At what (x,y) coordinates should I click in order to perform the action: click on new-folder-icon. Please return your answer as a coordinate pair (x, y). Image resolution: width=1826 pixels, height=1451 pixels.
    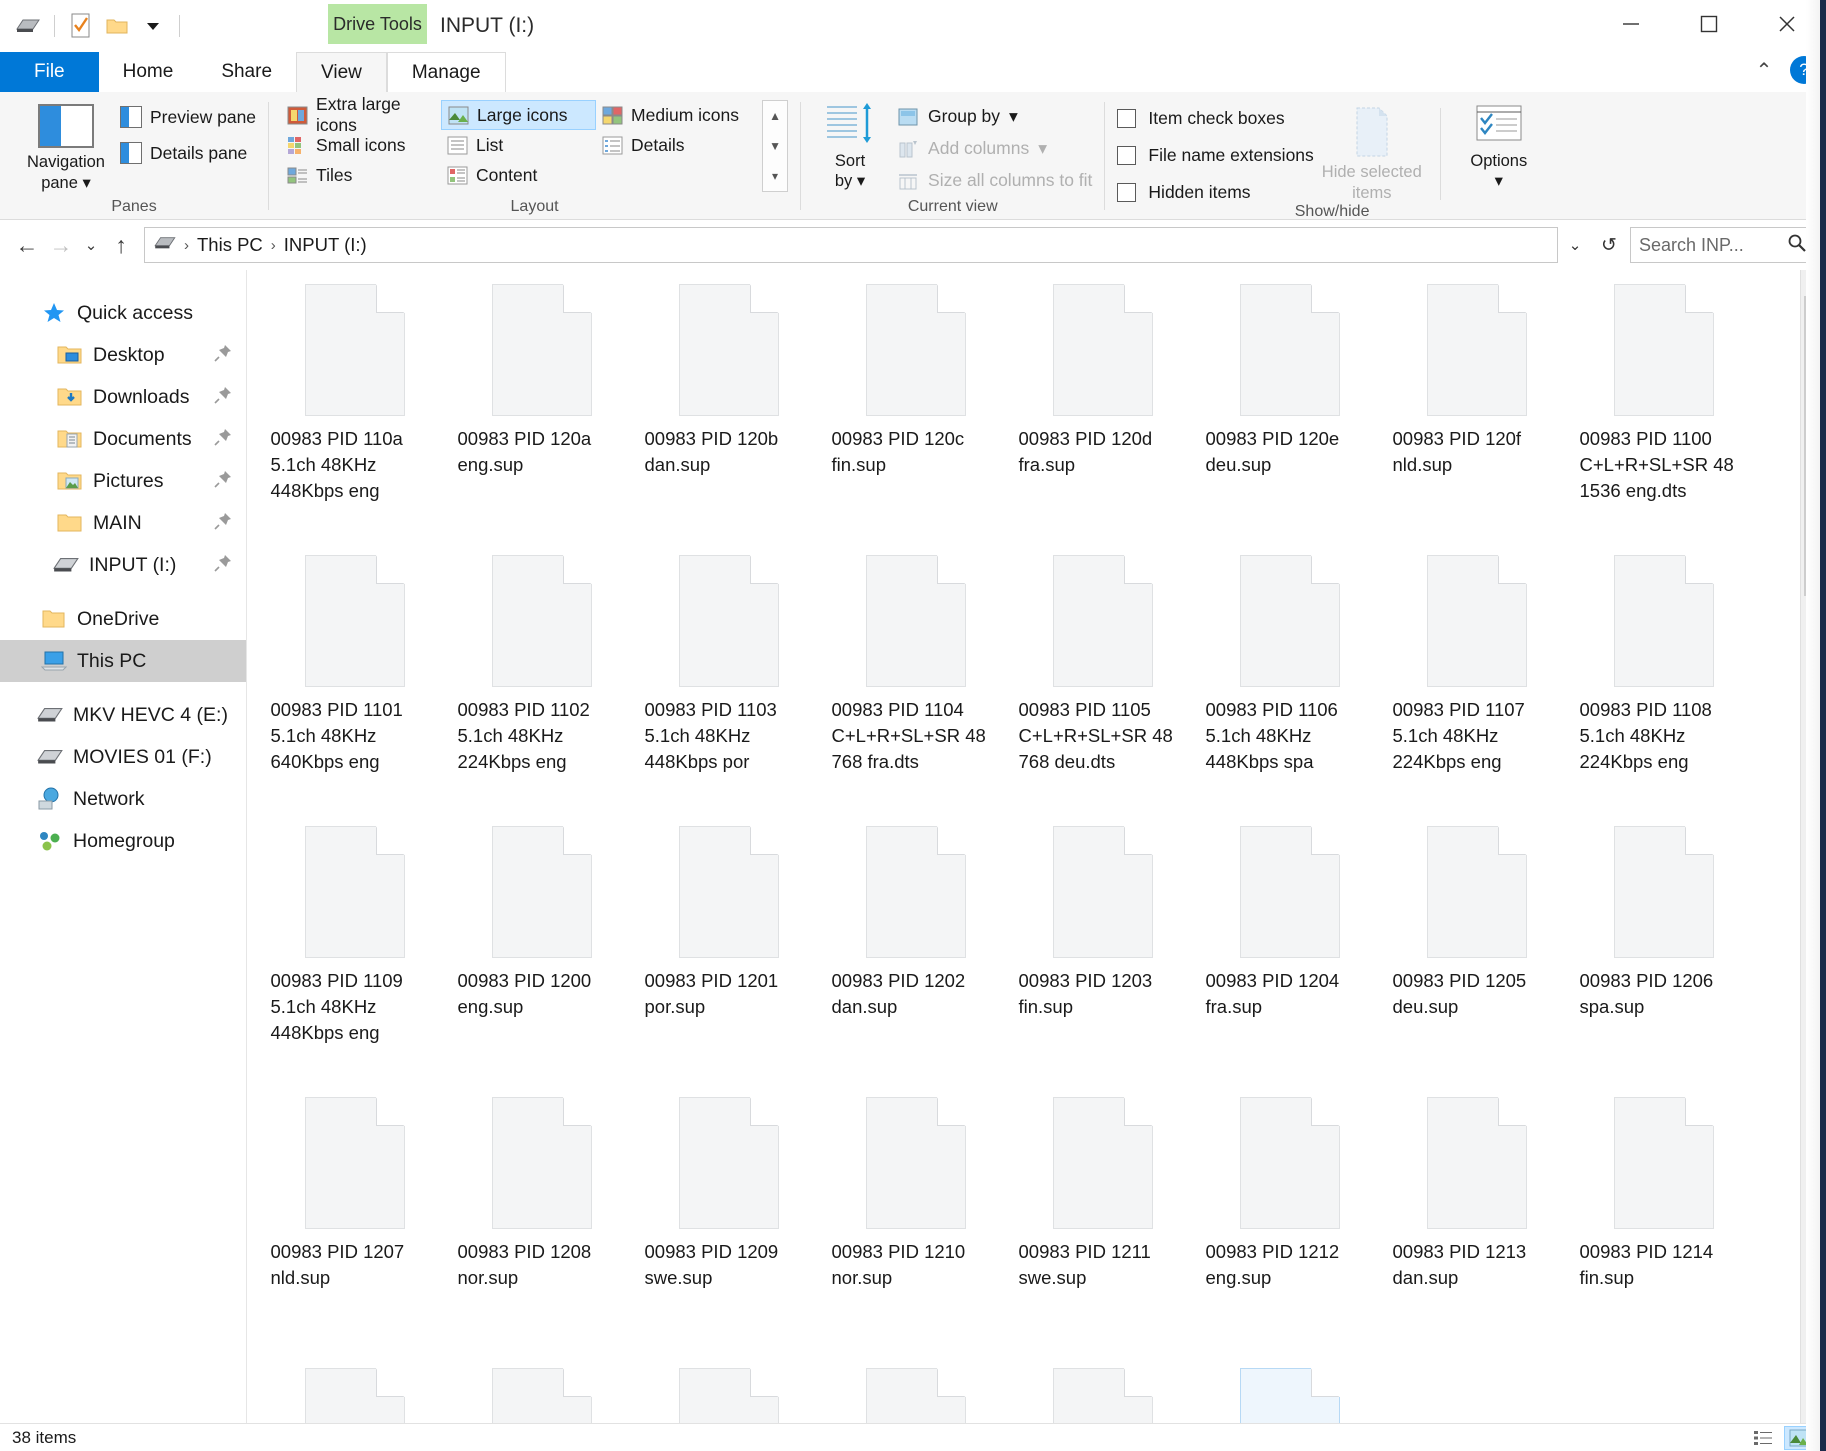
    Looking at the image, I should click on (117, 26).